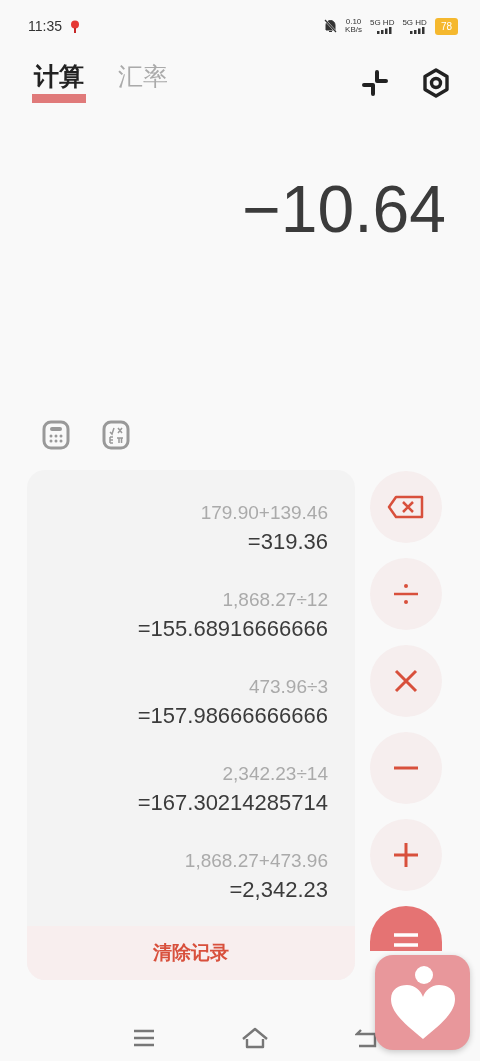 This screenshot has height=1061, width=480. What do you see at coordinates (331, 26) in the screenshot?
I see `mute-icon` at bounding box center [331, 26].